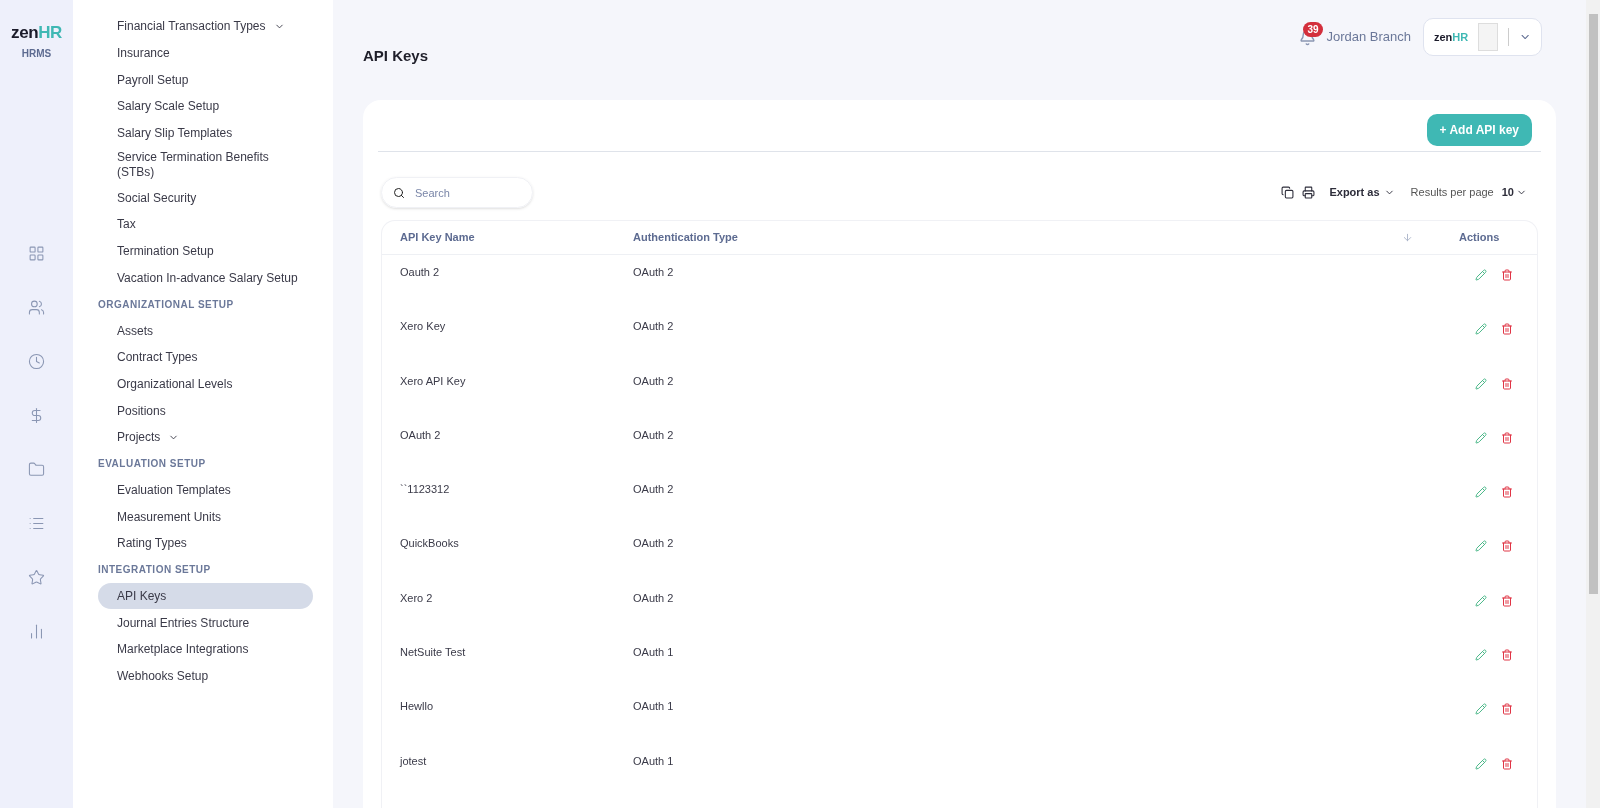 The width and height of the screenshot is (1600, 808). Describe the element at coordinates (205, 357) in the screenshot. I see `sidebar-item: Contract Types` at that location.